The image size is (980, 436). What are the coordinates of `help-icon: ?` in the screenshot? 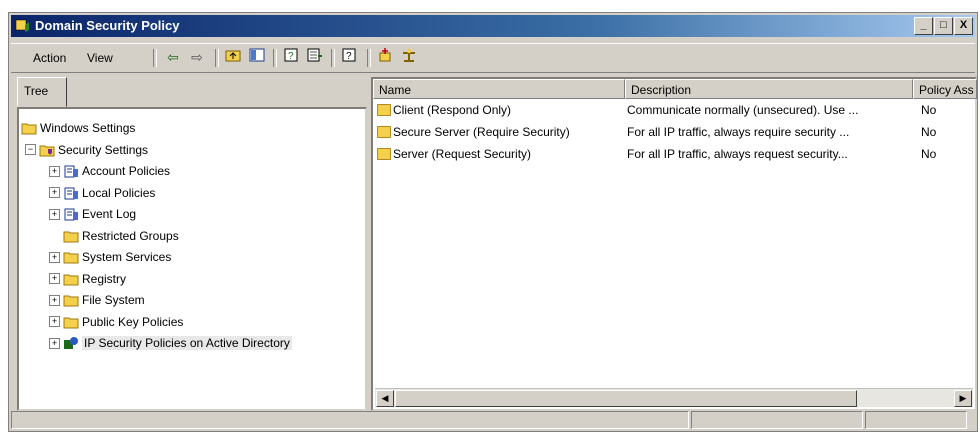 It's located at (349, 57).